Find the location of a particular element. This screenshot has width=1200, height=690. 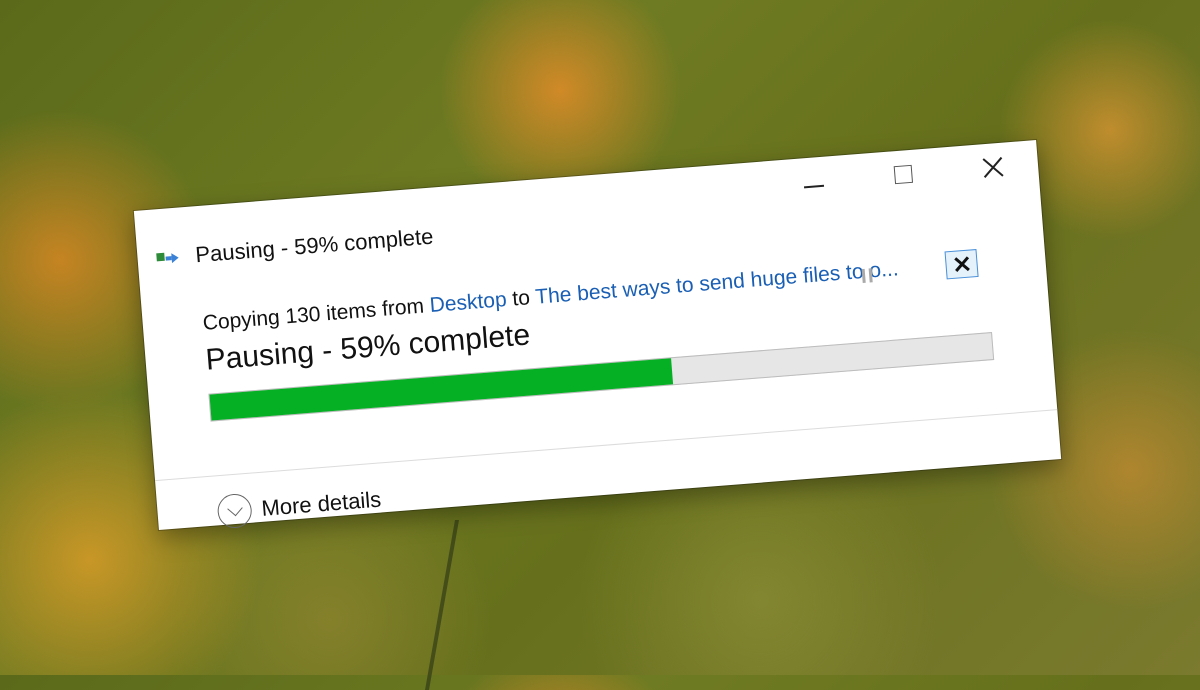

cancel-icon is located at coordinates (961, 264).